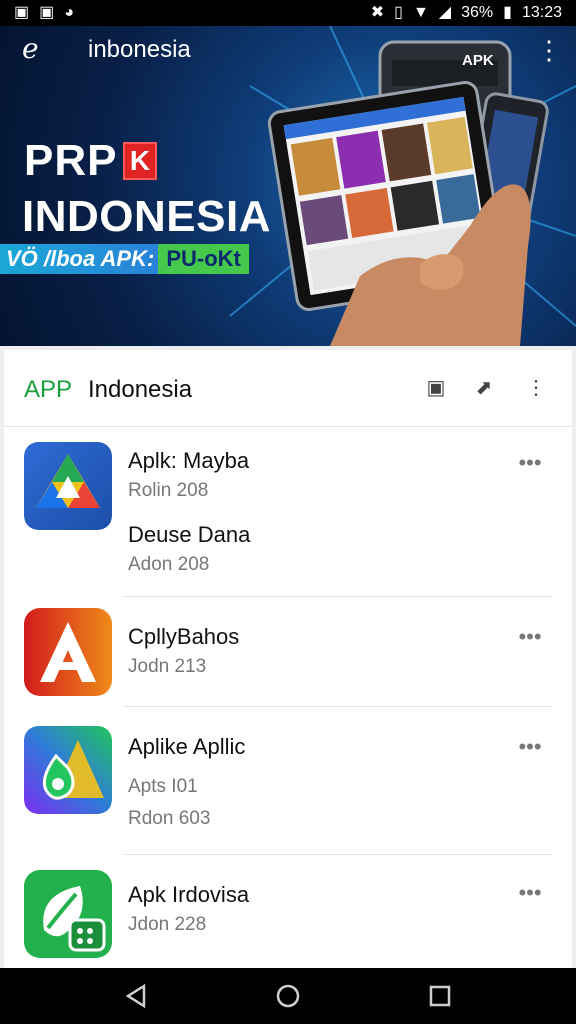 Image resolution: width=576 pixels, height=1024 pixels. What do you see at coordinates (203, 259) in the screenshot?
I see `tagline-green: PU-oKt` at bounding box center [203, 259].